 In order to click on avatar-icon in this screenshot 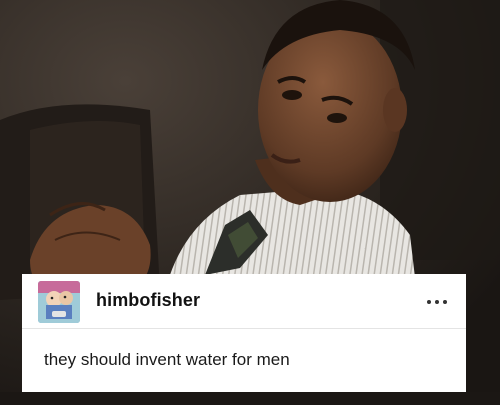, I will do `click(59, 302)`.